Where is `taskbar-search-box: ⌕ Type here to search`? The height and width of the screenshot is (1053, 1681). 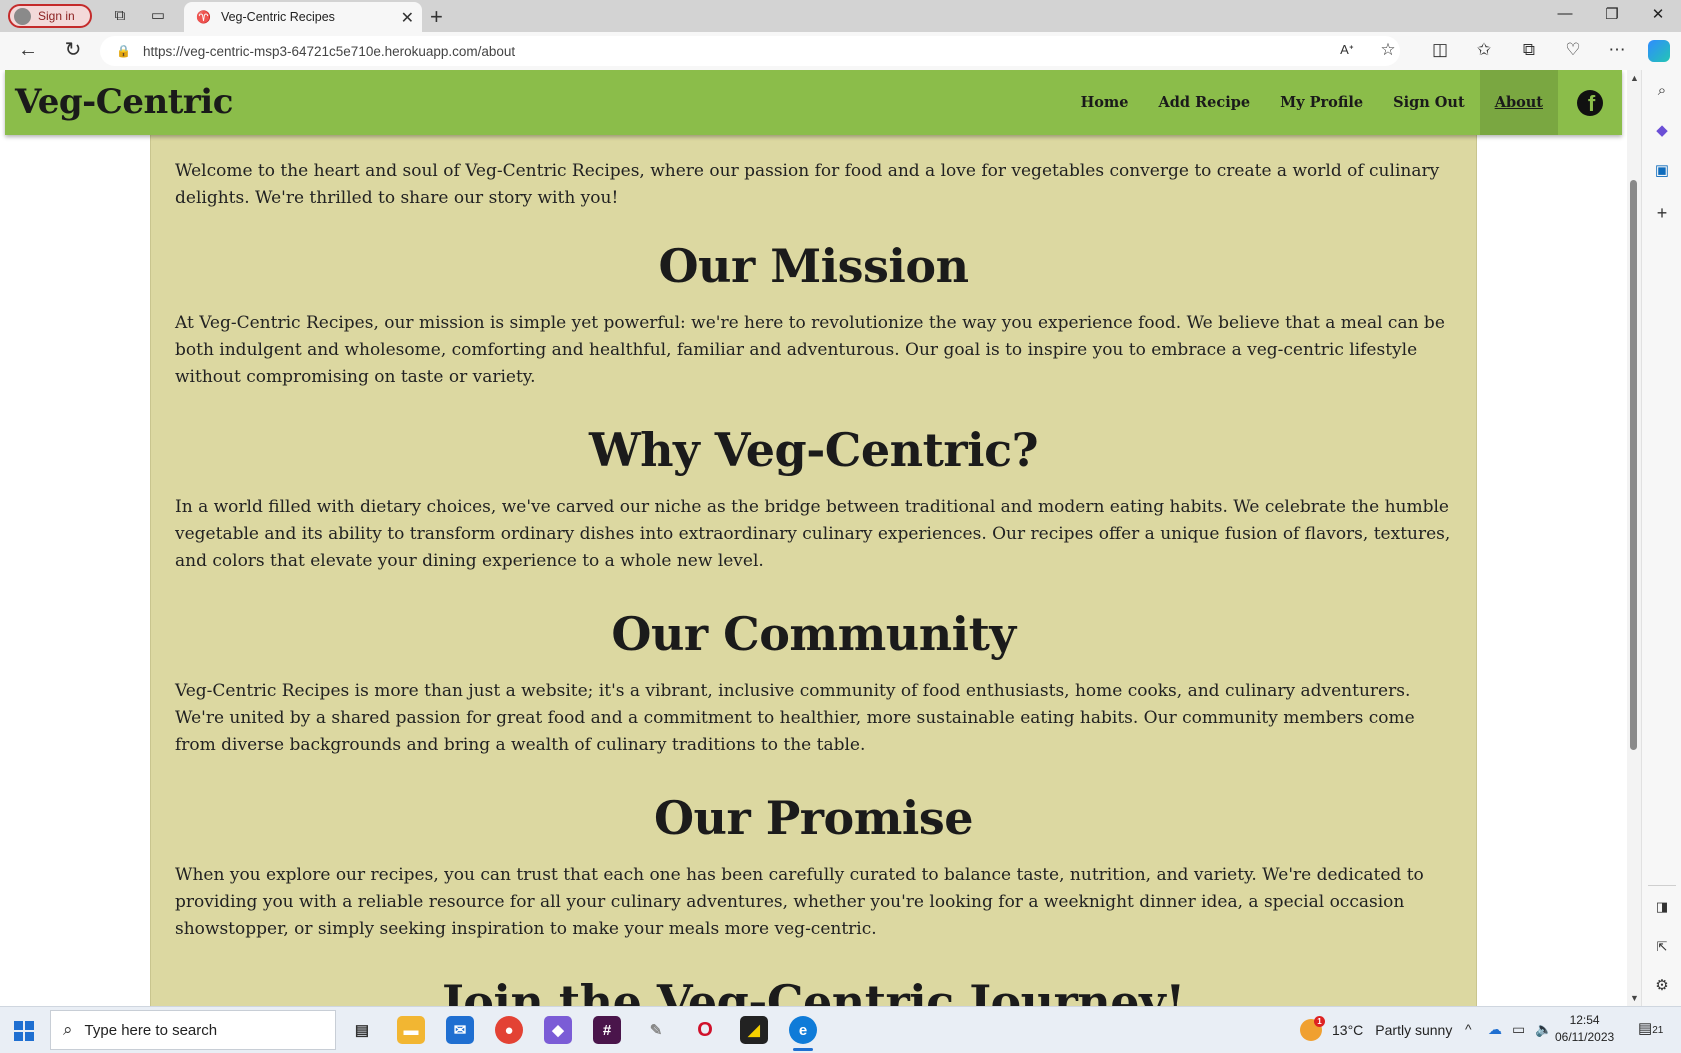 taskbar-search-box: ⌕ Type here to search is located at coordinates (193, 1030).